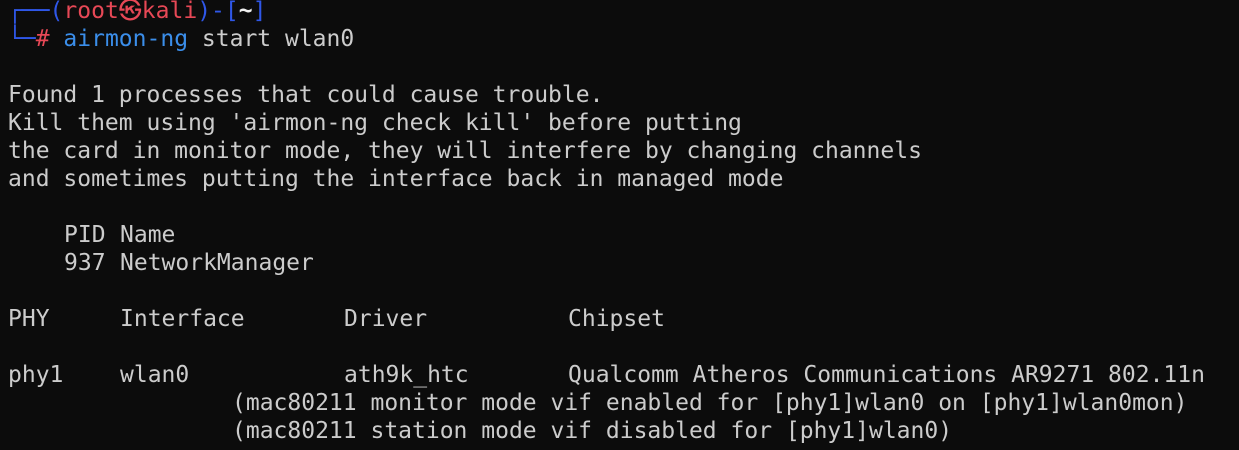  I want to click on process-table-row: 937 NetworkManager, so click(623, 263).